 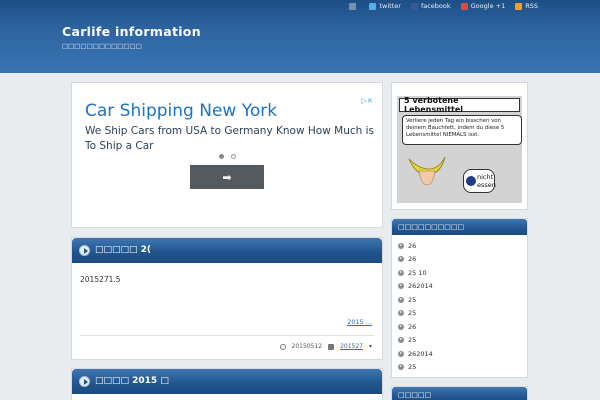 I want to click on site-description: □□□□□□□□□□□□□, so click(x=102, y=46).